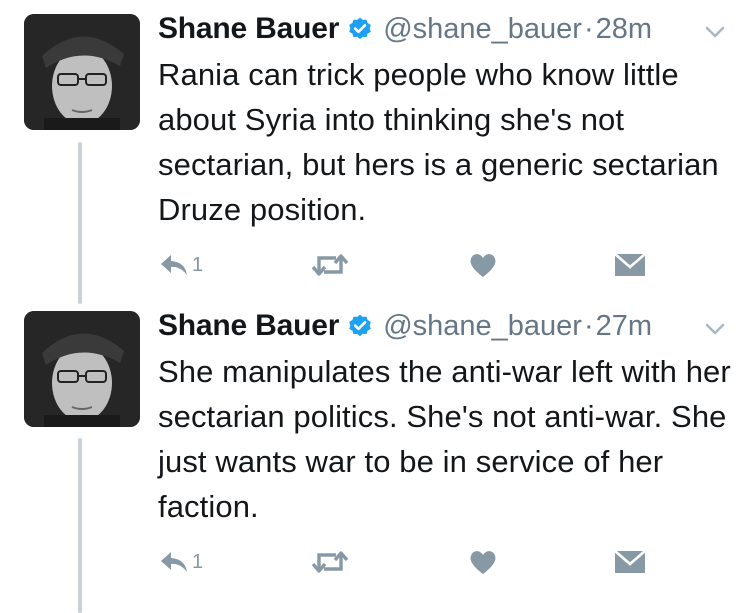 This screenshot has height=613, width=750. I want to click on tweet-header: Shane Bauer @shane_bauer · 28m, so click(405, 29).